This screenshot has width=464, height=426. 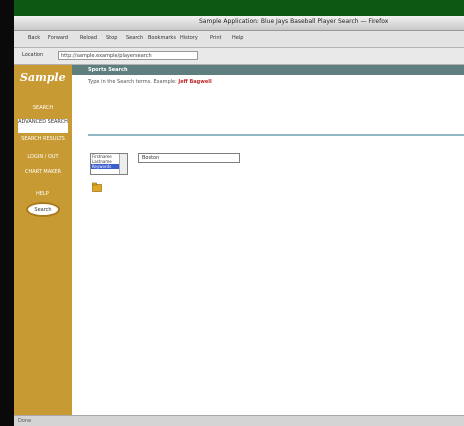 I want to click on search-button: Search, so click(x=134, y=38).